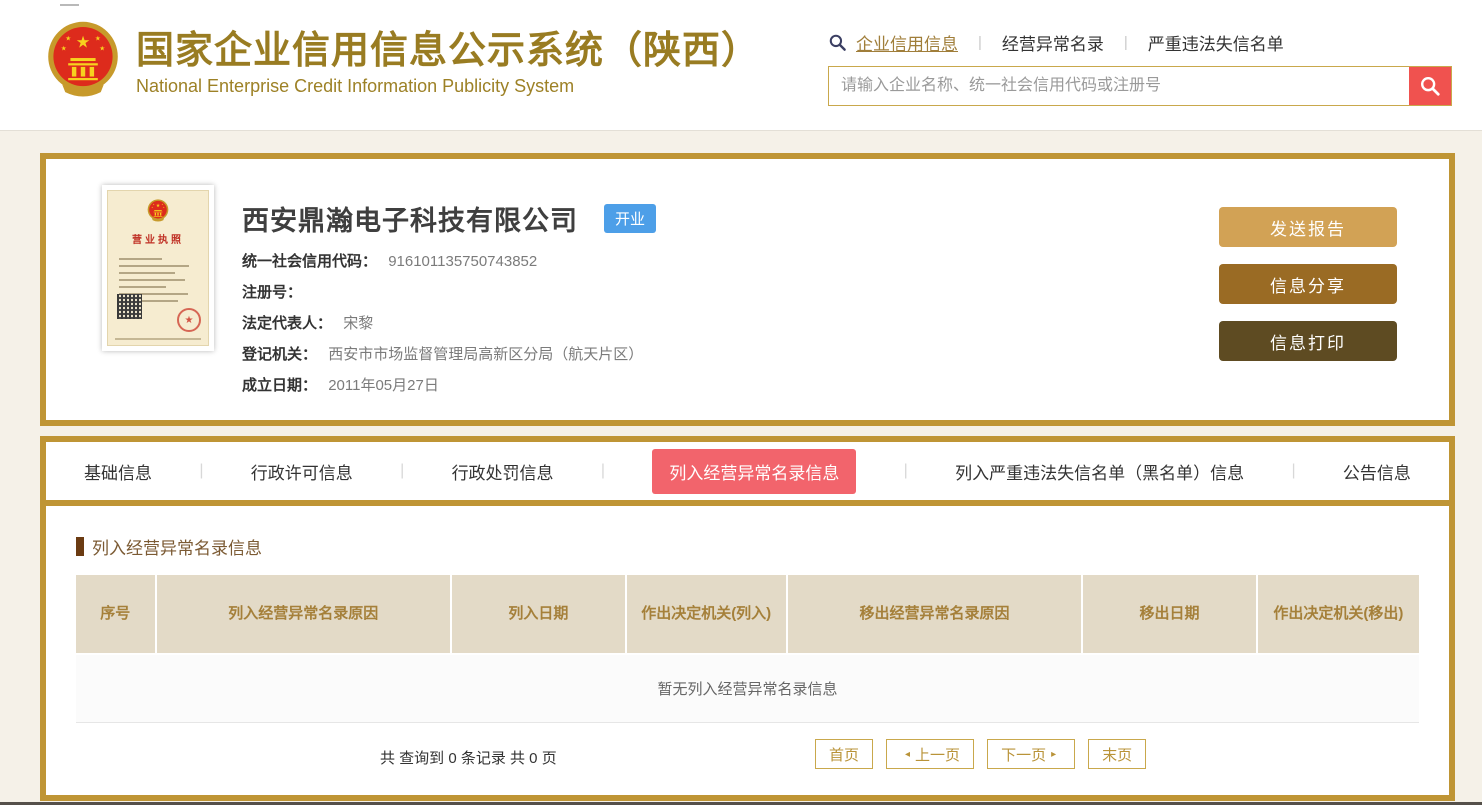  I want to click on site-title: 国家企业信用信息公示系统（陕西）, so click(448, 50).